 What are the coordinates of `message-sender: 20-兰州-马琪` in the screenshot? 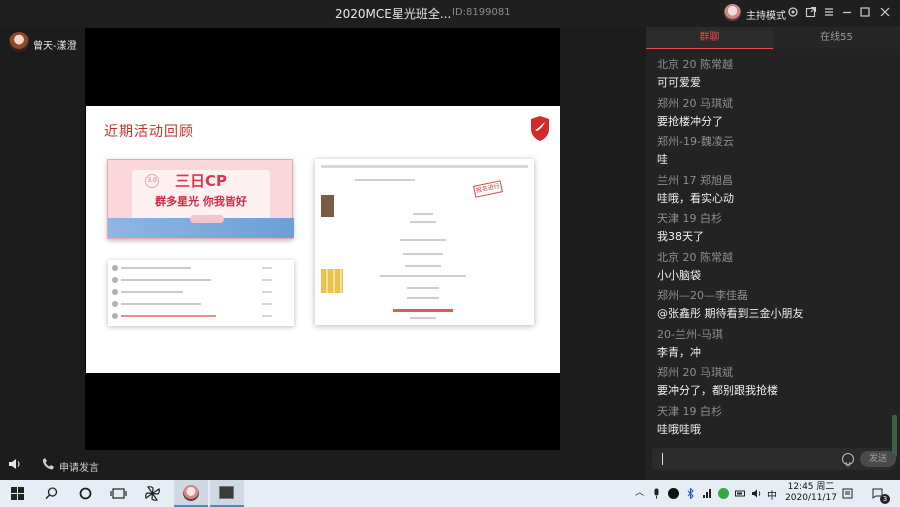 It's located at (690, 334).